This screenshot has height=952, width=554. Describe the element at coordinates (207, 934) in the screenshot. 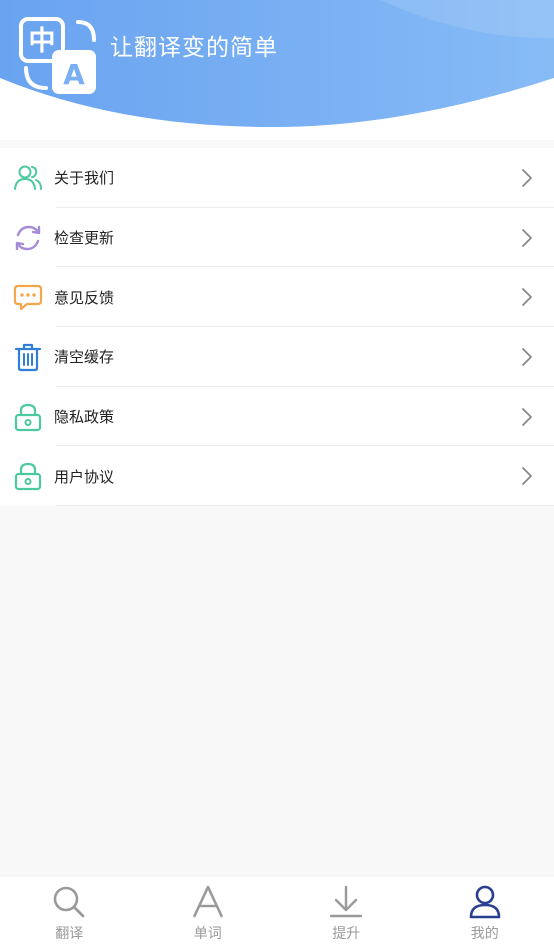

I see `tab-label: 单词` at that location.